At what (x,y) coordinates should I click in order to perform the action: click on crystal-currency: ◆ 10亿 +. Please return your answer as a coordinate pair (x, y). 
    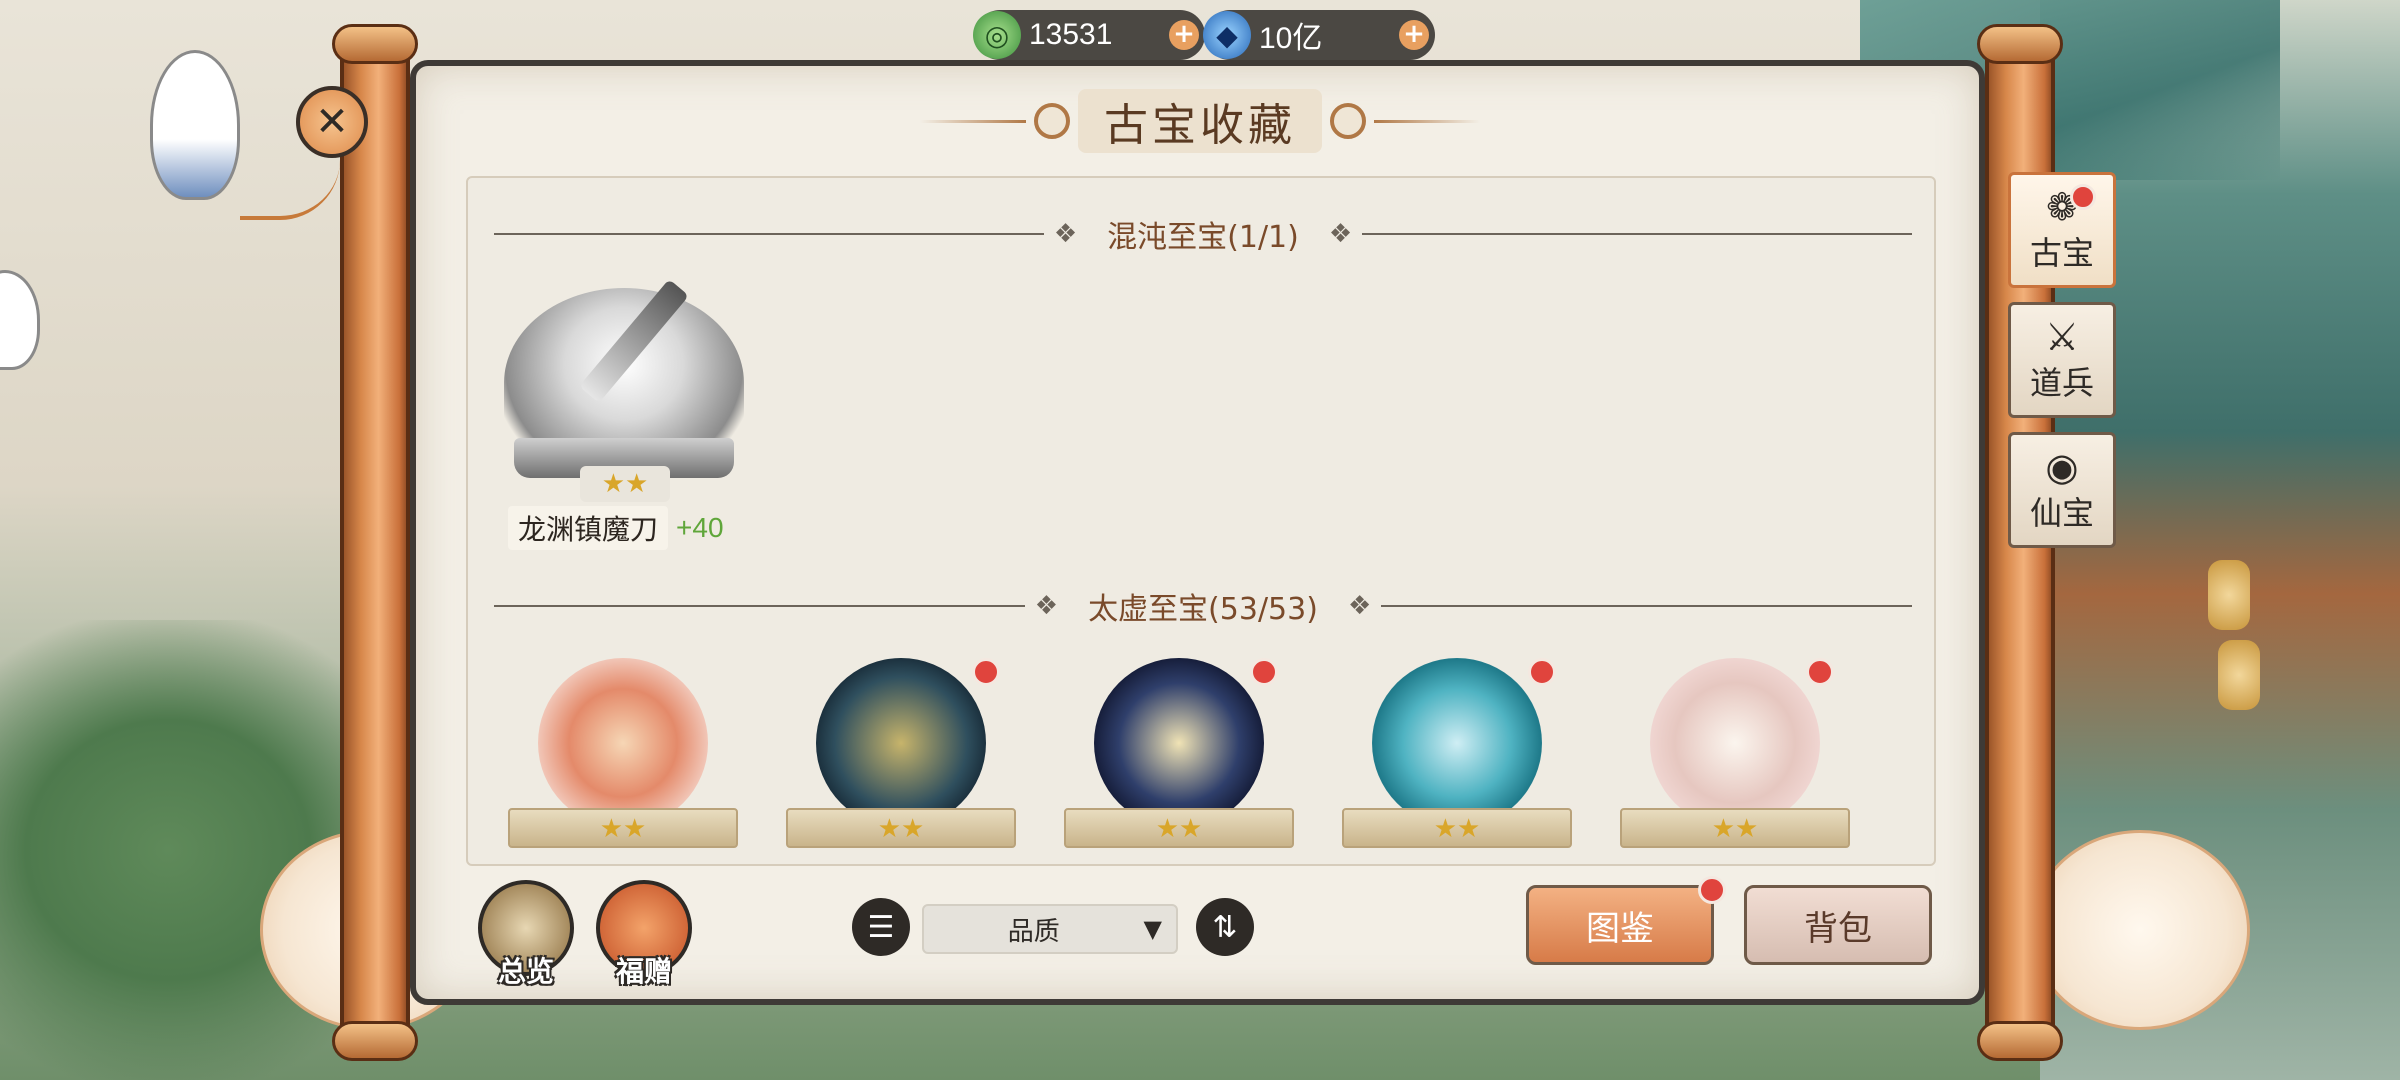
    Looking at the image, I should click on (1319, 35).